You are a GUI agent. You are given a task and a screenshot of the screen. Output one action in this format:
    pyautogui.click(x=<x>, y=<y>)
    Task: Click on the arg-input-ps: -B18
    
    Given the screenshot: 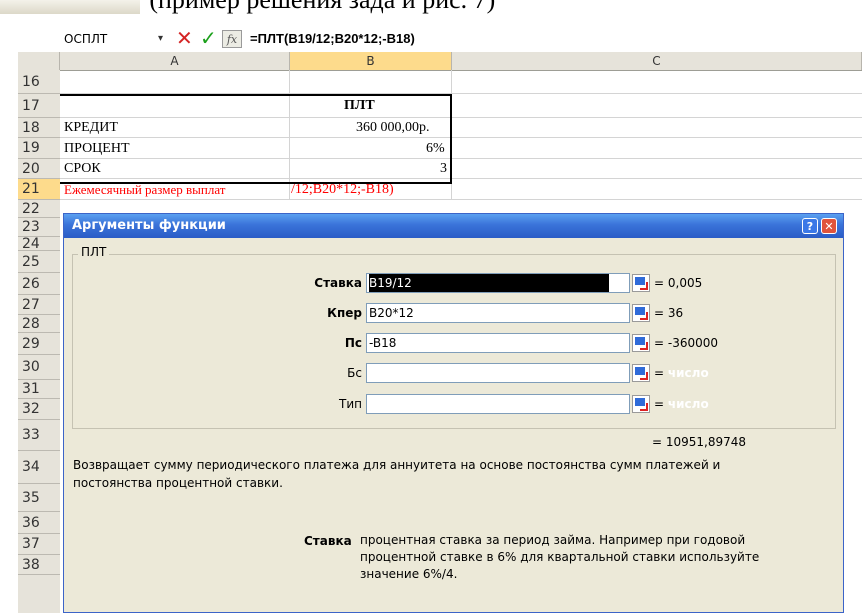 What is the action you would take?
    pyautogui.click(x=498, y=343)
    